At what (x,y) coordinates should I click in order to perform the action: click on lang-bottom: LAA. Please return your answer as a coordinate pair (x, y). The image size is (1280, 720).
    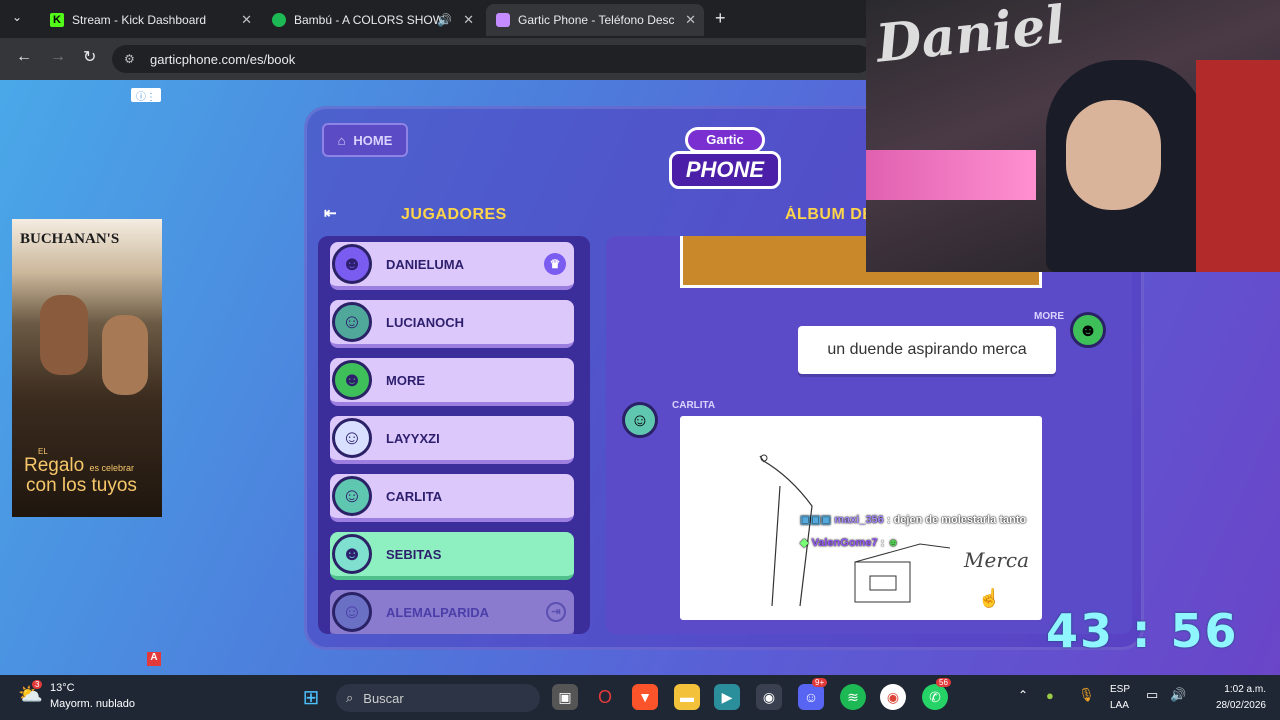
    Looking at the image, I should click on (1119, 705).